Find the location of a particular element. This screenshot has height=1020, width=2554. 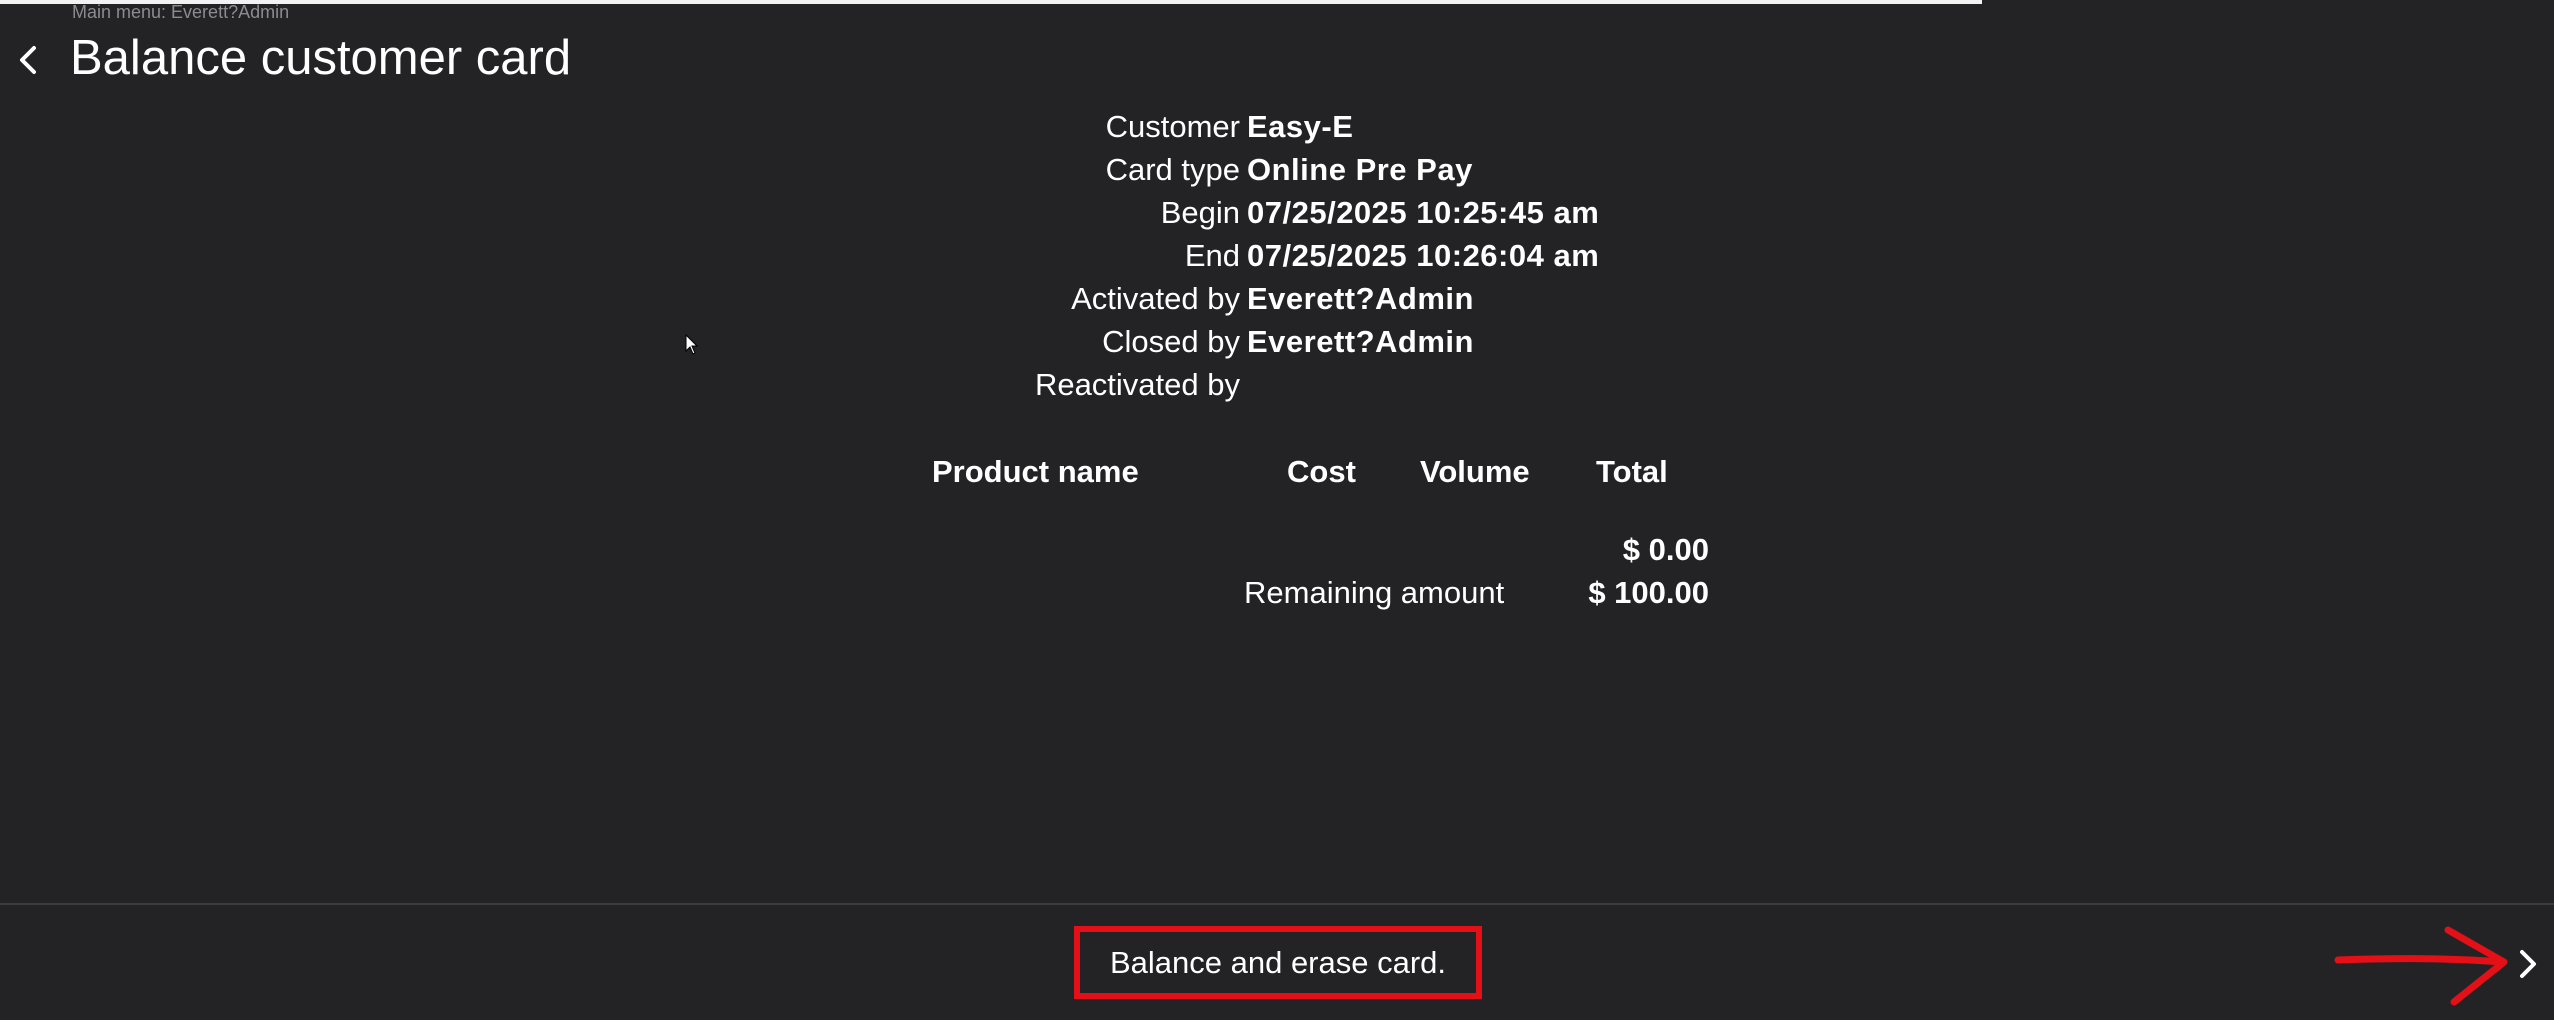

customer-label: Customer is located at coordinates (1172, 126).